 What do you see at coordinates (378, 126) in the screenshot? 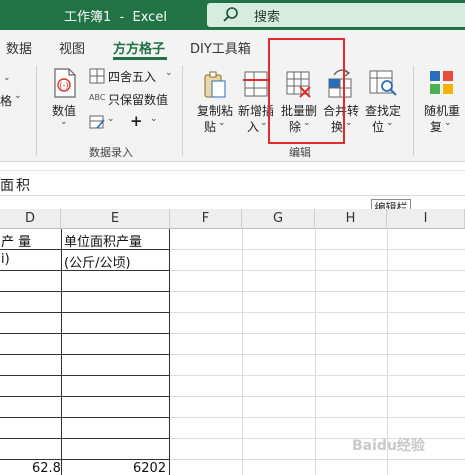
I see `find-locate-label-2: 位` at bounding box center [378, 126].